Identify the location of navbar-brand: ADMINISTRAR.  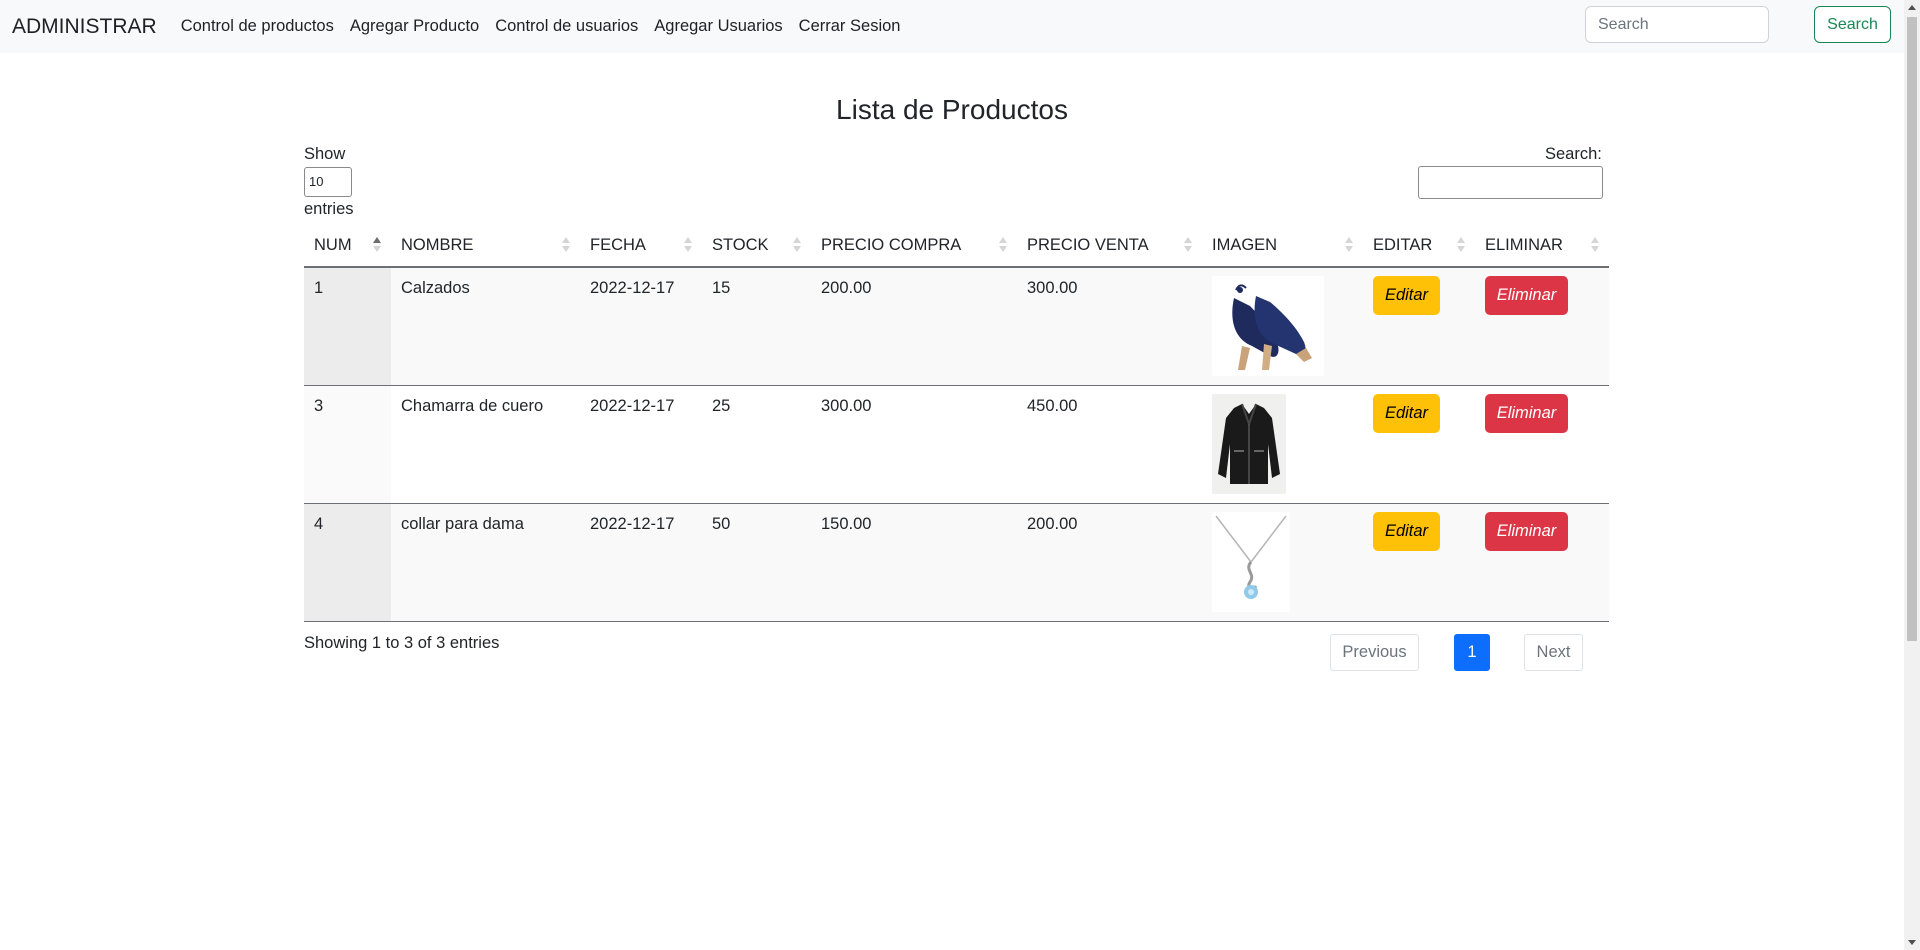
(84, 27).